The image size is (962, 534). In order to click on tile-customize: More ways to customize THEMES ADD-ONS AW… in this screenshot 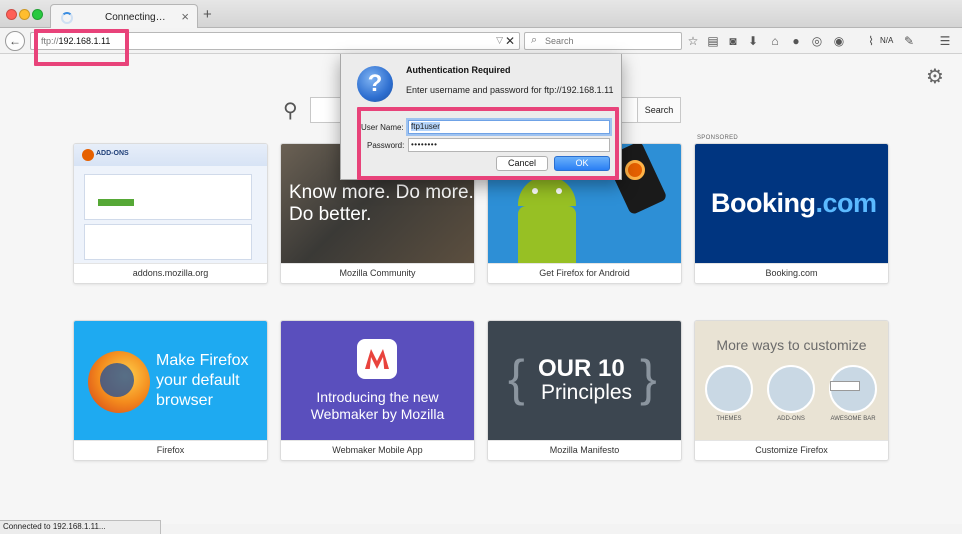, I will do `click(791, 390)`.